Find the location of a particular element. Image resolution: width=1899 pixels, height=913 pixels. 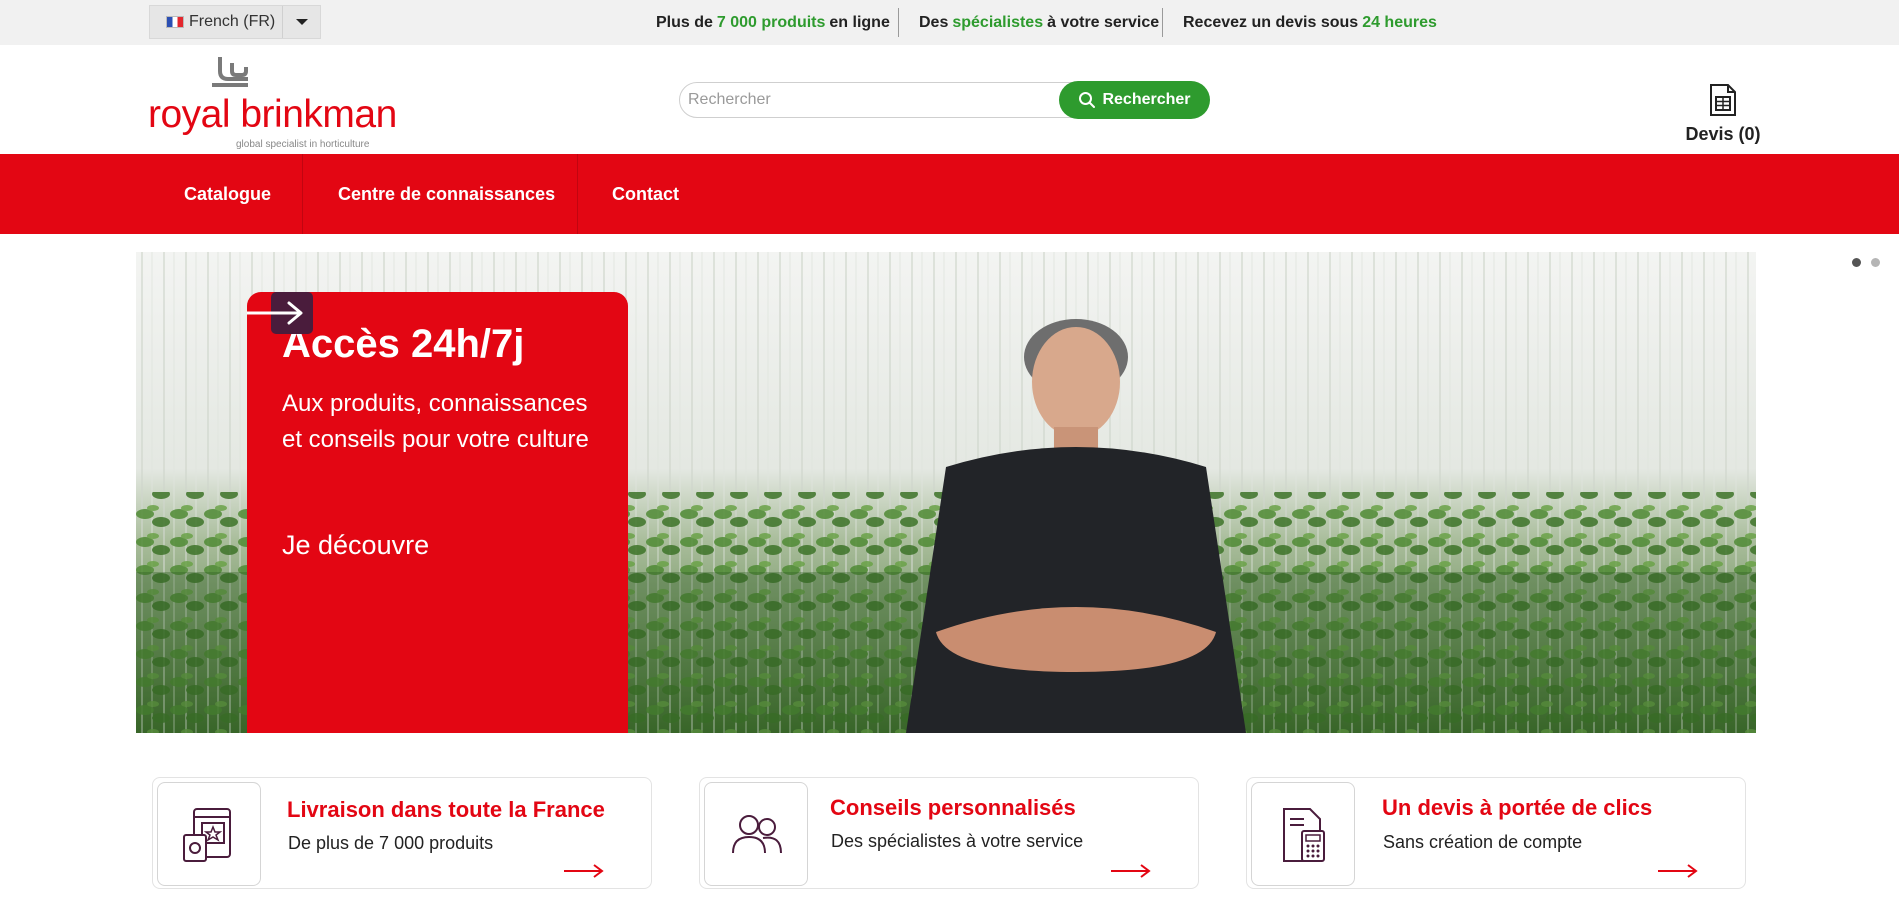

france-flag-icon is located at coordinates (175, 22).